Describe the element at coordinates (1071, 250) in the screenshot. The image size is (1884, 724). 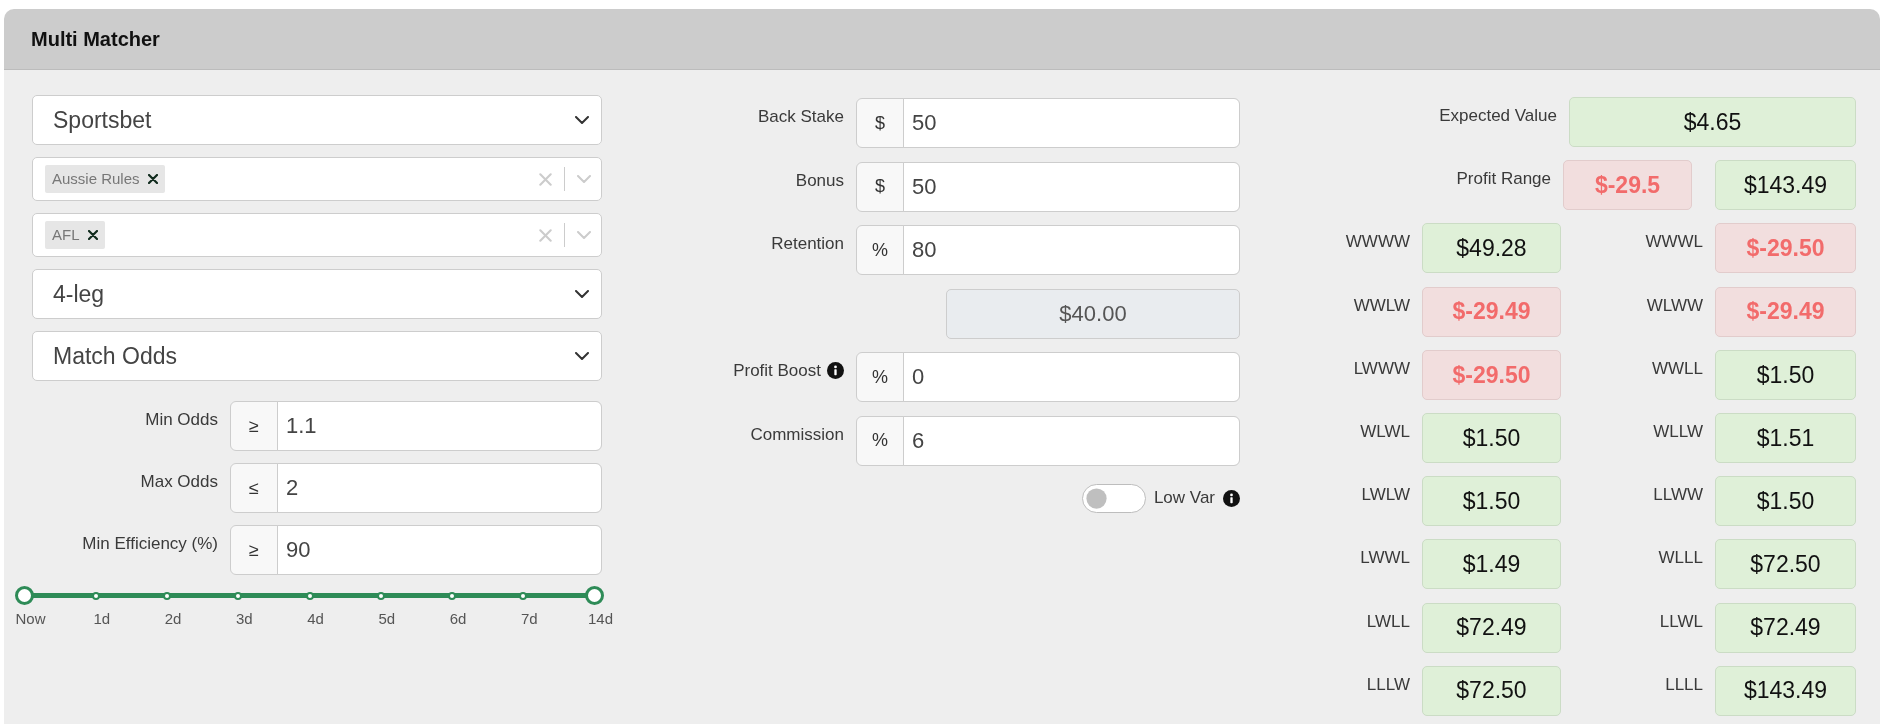
I see `number-field: 80` at that location.